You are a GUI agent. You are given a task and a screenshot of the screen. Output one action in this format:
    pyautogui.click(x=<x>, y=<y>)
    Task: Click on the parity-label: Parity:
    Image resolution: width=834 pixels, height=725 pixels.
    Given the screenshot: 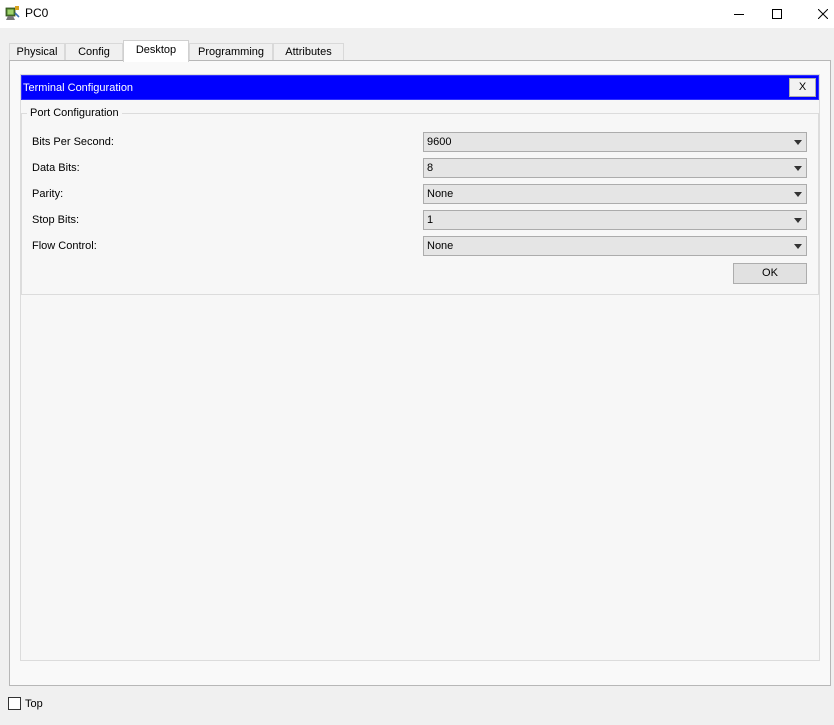 What is the action you would take?
    pyautogui.click(x=48, y=194)
    